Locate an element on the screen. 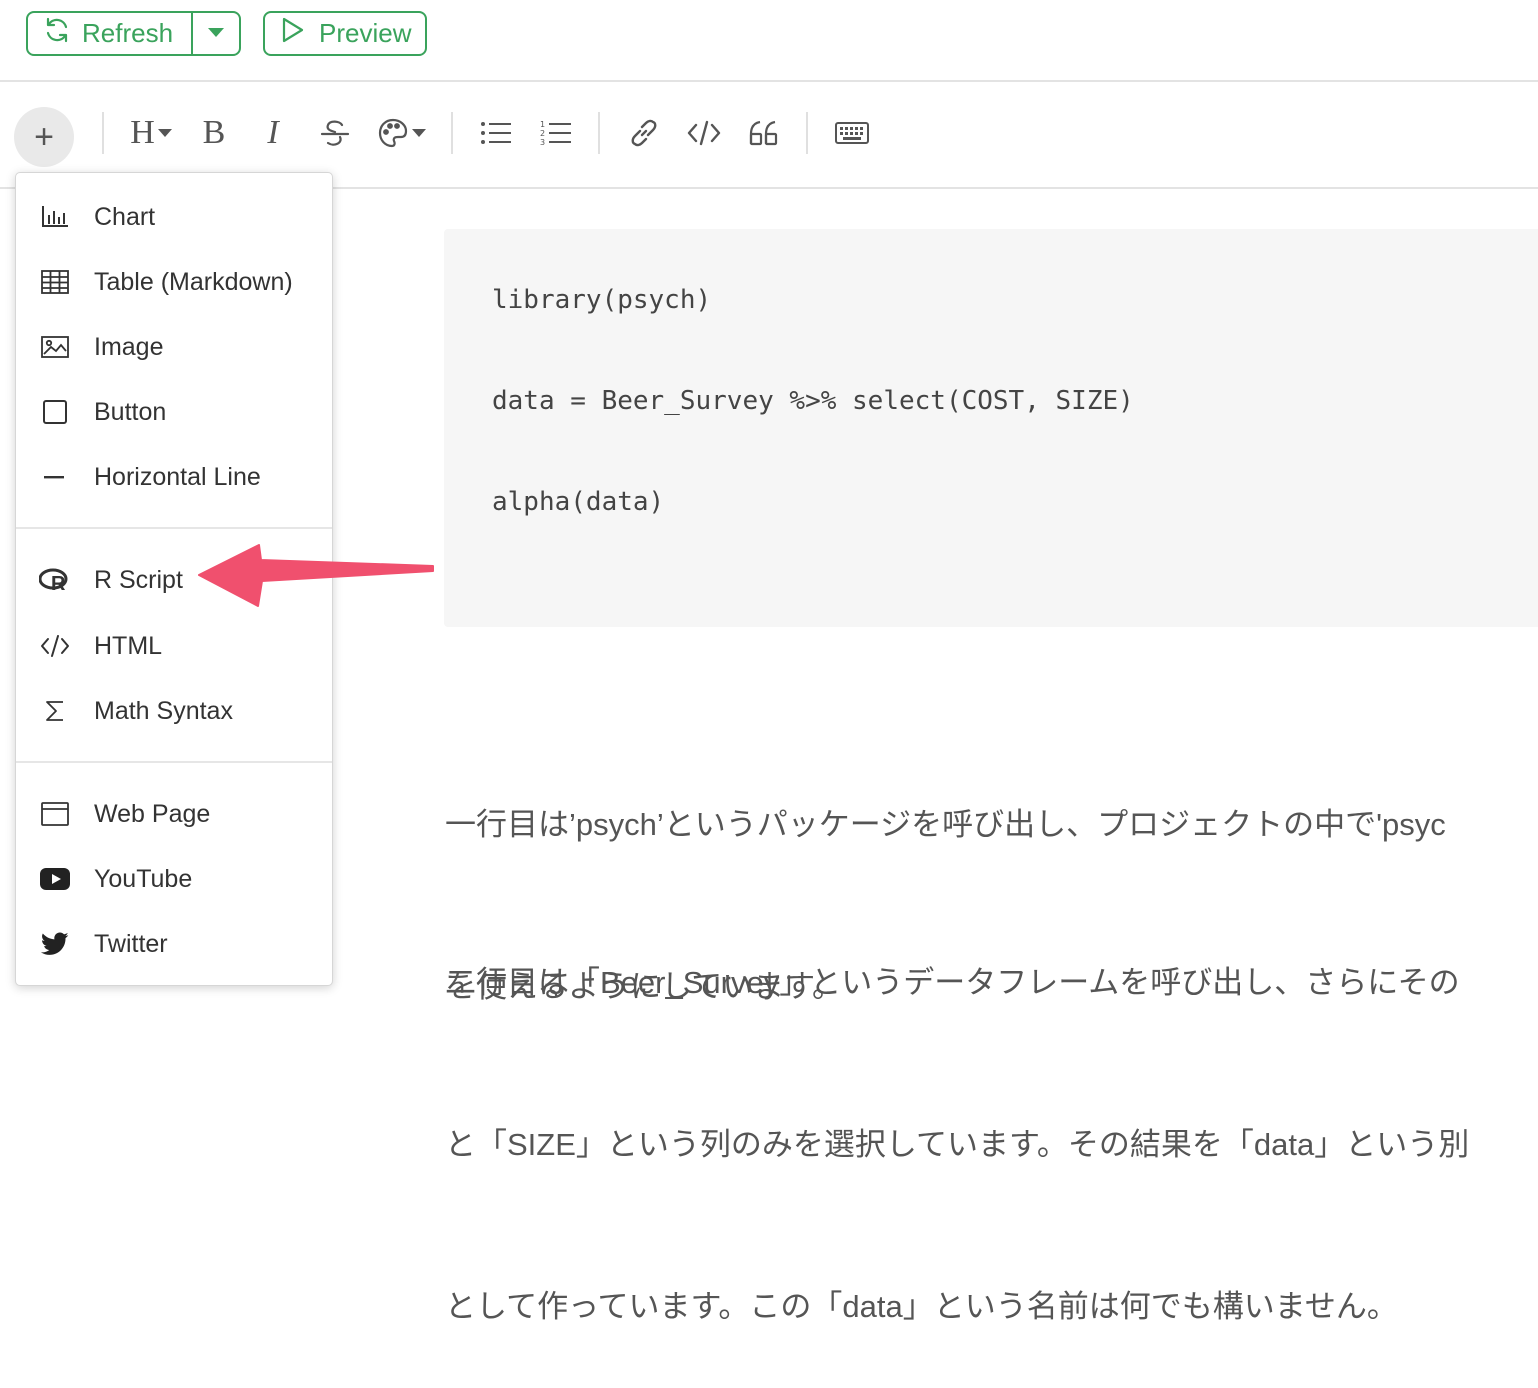 This screenshot has height=1388, width=1538. refresh-label: Refresh is located at coordinates (128, 33).